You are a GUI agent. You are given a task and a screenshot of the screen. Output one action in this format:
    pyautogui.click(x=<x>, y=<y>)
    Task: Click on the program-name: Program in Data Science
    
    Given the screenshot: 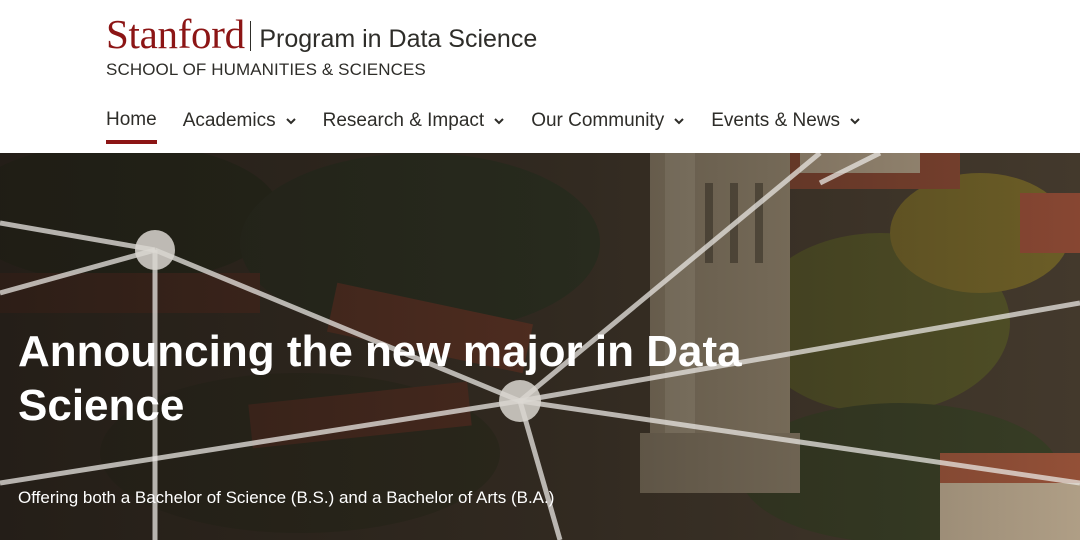 What is the action you would take?
    pyautogui.click(x=398, y=39)
    